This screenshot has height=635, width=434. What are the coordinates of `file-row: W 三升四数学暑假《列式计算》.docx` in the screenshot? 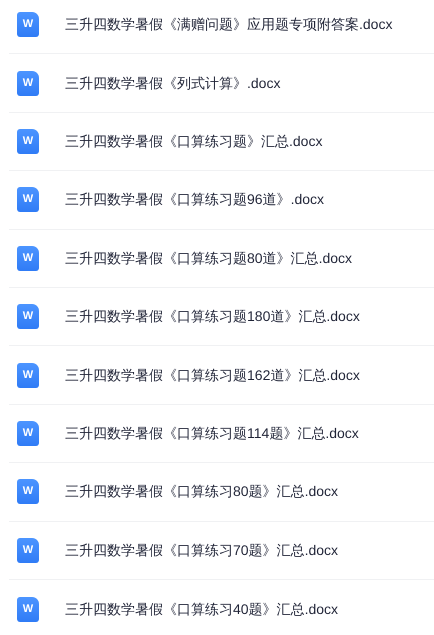 It's located at (221, 83).